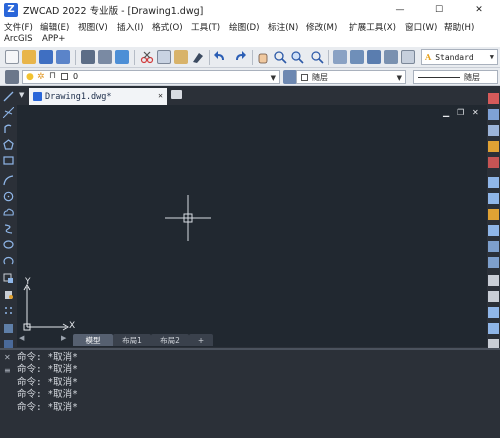  Describe the element at coordinates (7, 357) in the screenshot. I see `close-panel-icon: ✕` at that location.